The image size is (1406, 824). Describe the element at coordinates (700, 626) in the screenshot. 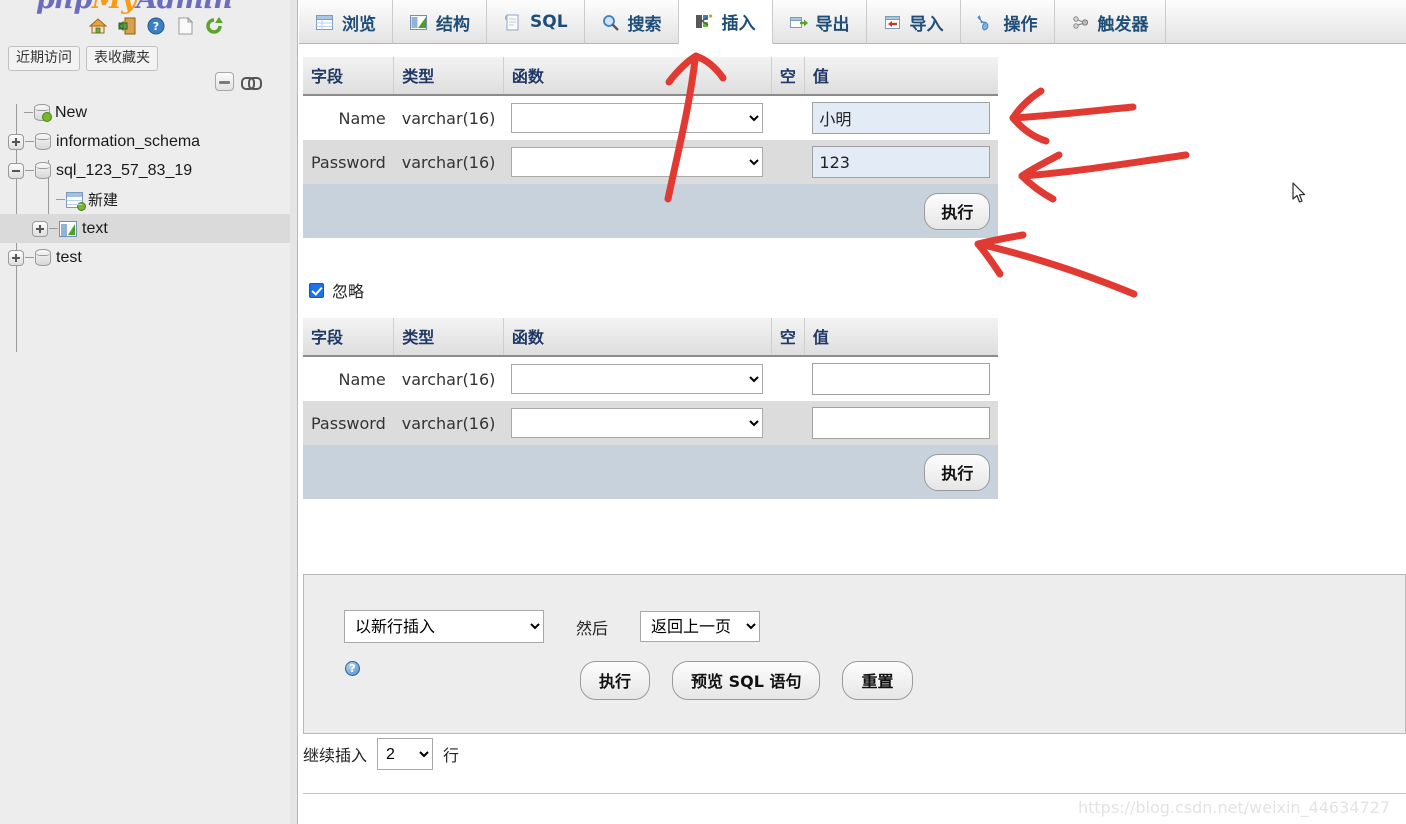

I see `after-insert-select: 返回上一页` at that location.